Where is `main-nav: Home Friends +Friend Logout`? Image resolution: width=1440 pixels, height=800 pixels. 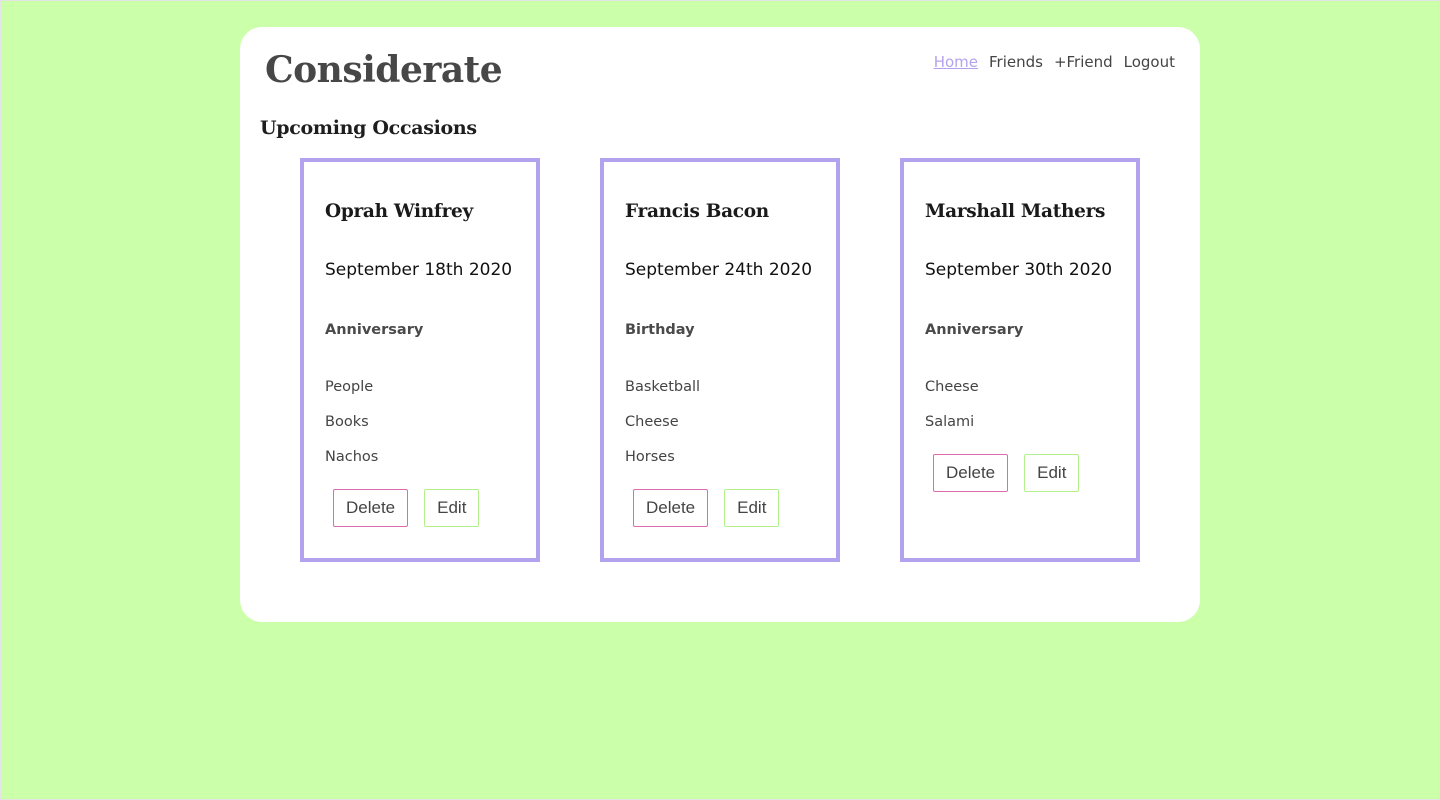
main-nav: Home Friends +Friend Logout is located at coordinates (1054, 62).